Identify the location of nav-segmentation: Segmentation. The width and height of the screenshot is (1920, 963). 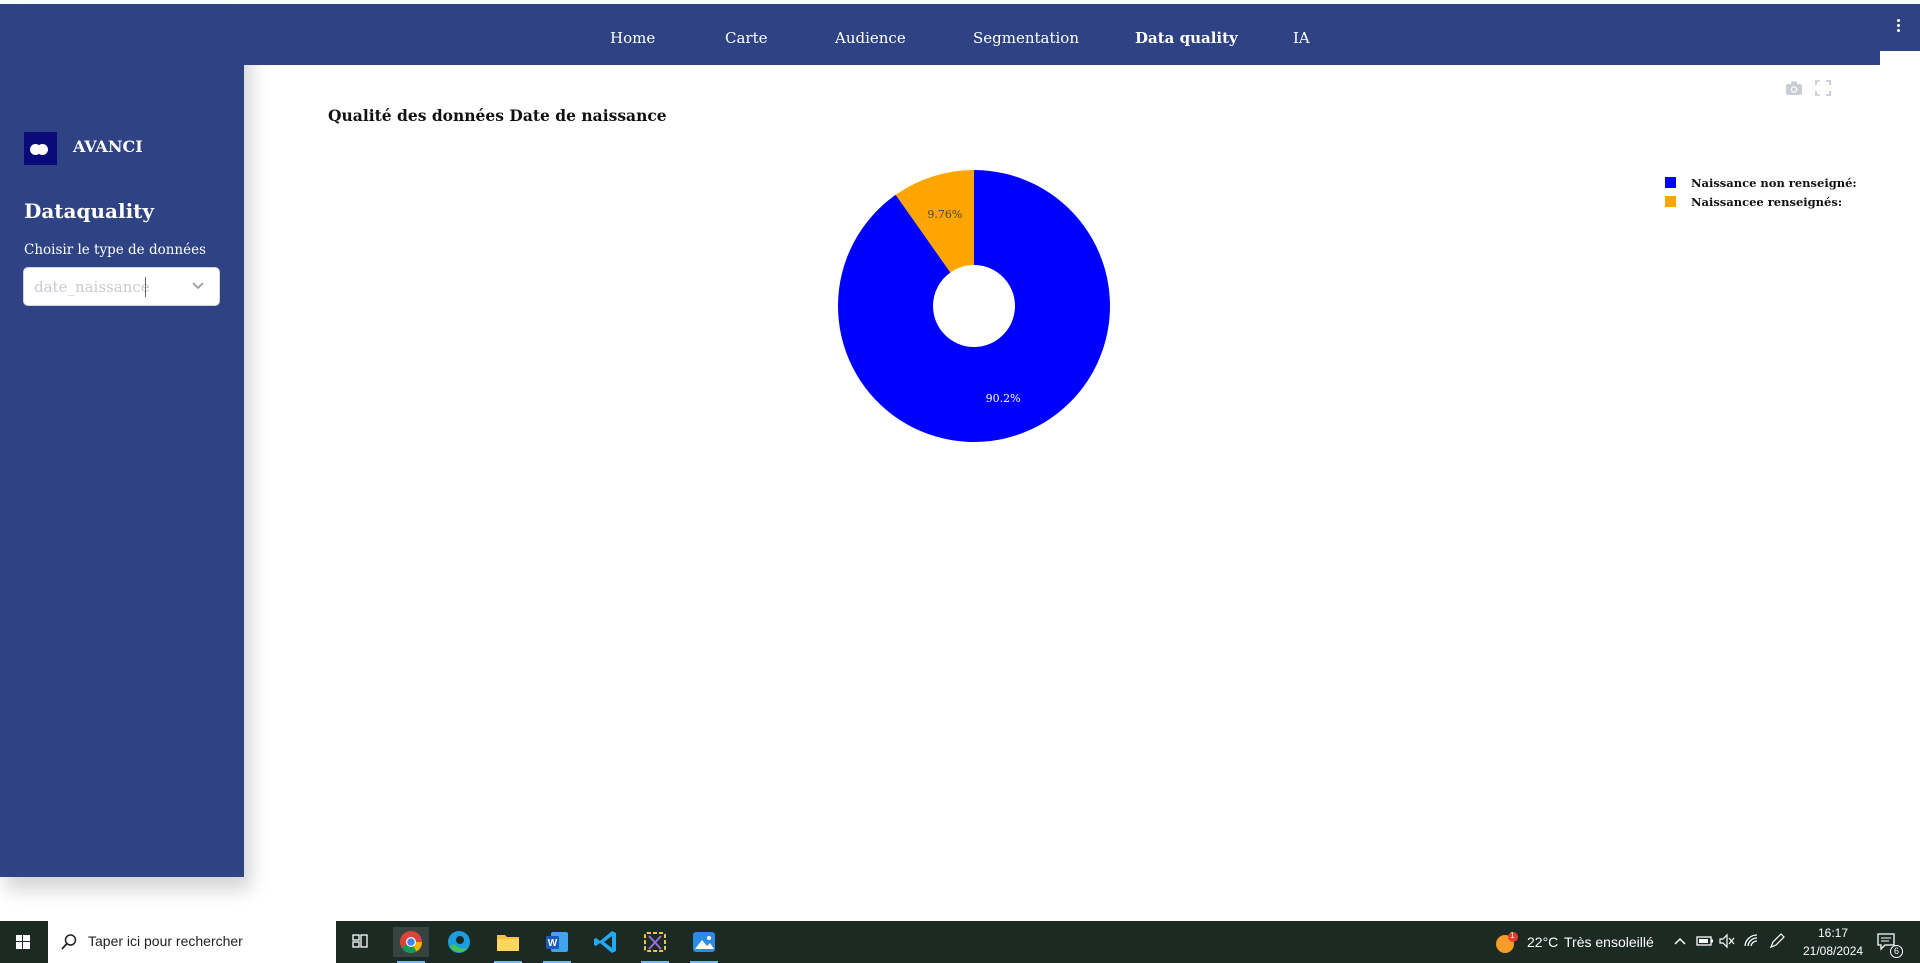
(1026, 38).